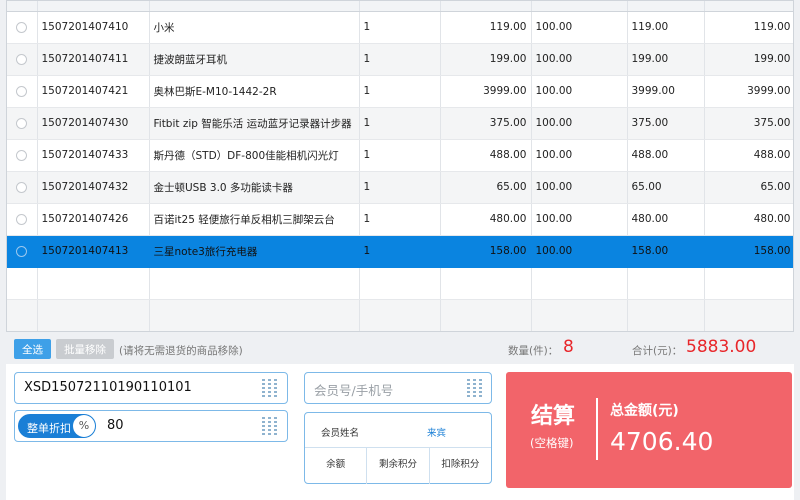  What do you see at coordinates (644, 411) in the screenshot?
I see `total-amount-label: 总金额(元)` at bounding box center [644, 411].